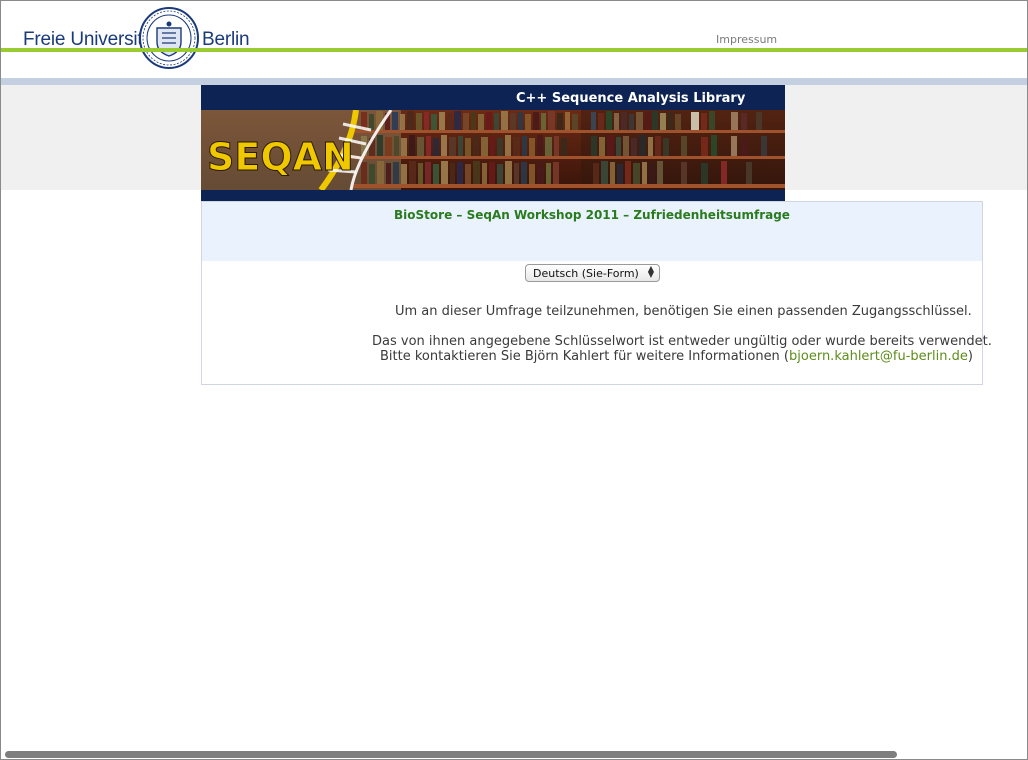 This screenshot has width=1028, height=760. I want to click on seqan-banner: C++ Sequence Analysis Library SEQAN, so click(493, 143).